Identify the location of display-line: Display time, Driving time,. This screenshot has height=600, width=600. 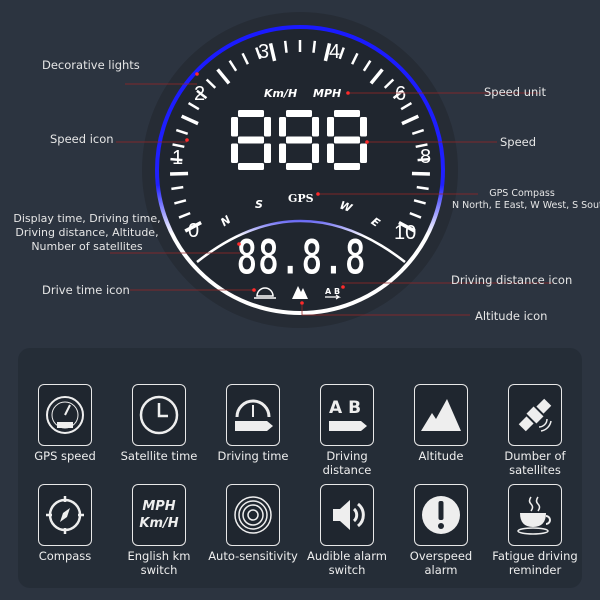
(87, 218).